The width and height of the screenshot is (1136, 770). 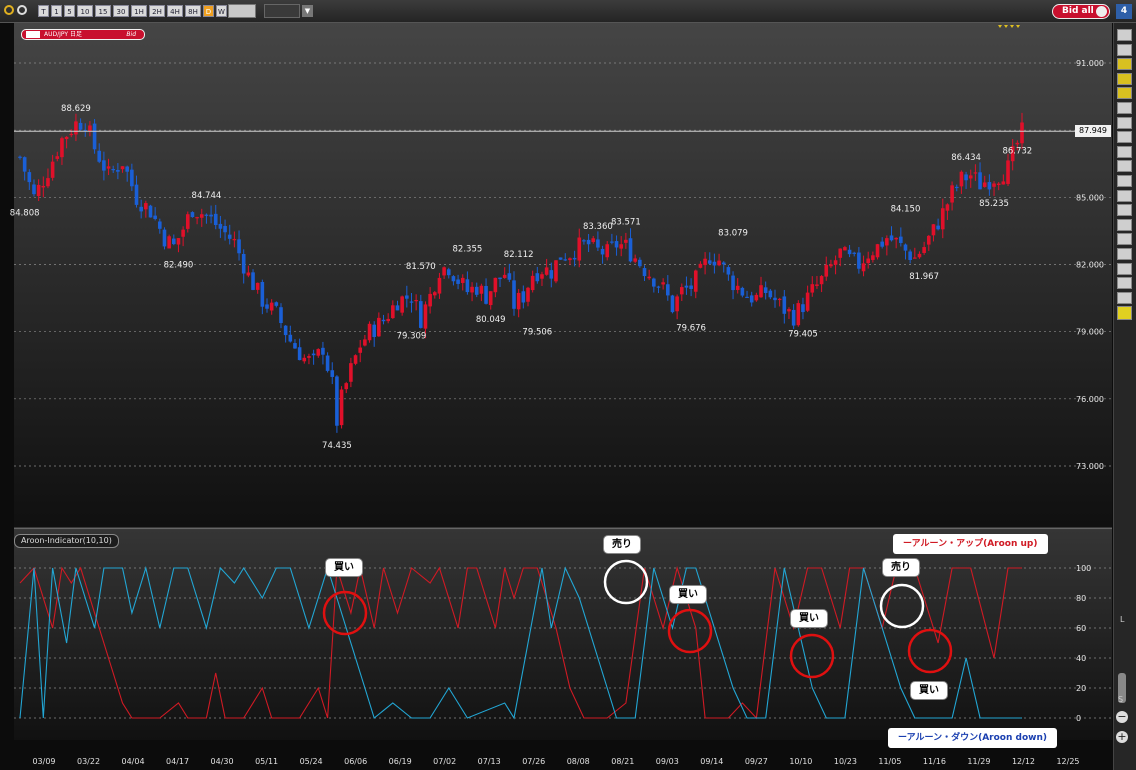 What do you see at coordinates (83, 34) in the screenshot?
I see `instrument-label: AUD/JPY 日足 Bid` at bounding box center [83, 34].